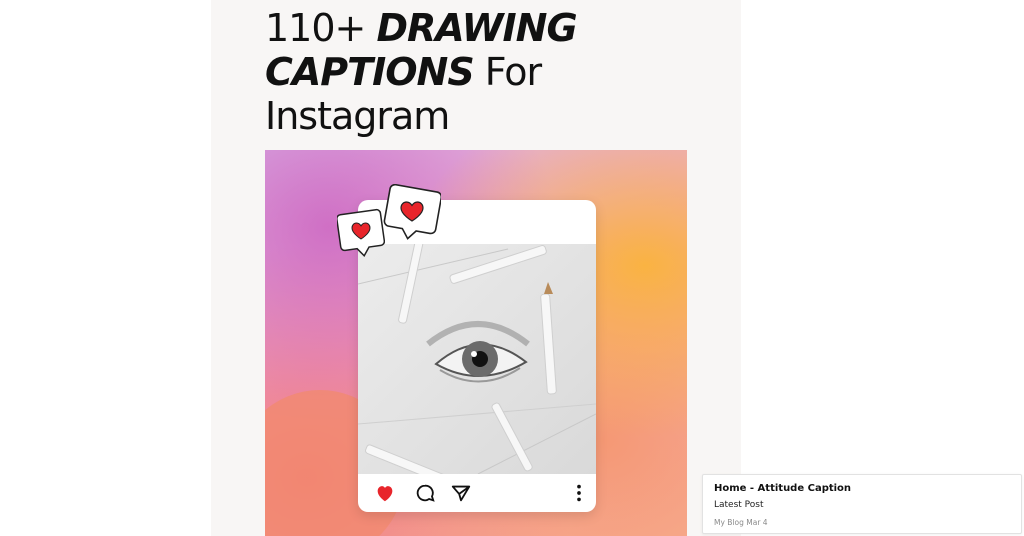  Describe the element at coordinates (321, 28) in the screenshot. I see `headline-text: 110+` at that location.